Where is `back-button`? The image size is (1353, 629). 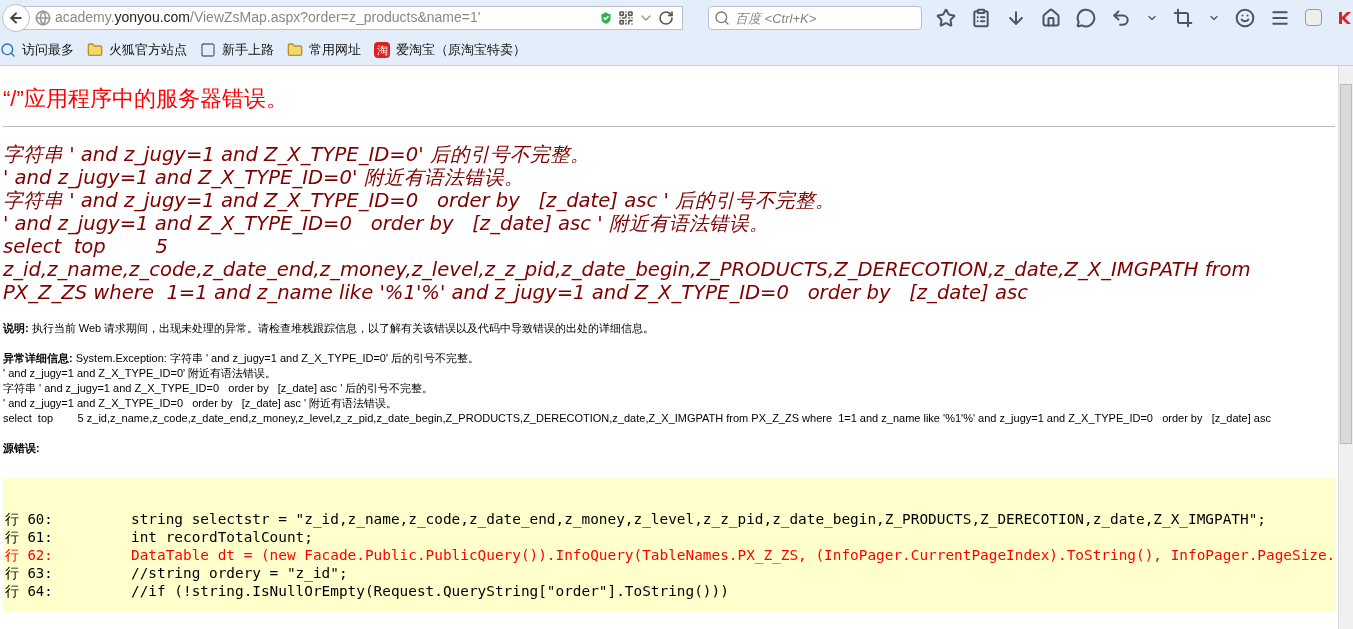
back-button is located at coordinates (16, 17).